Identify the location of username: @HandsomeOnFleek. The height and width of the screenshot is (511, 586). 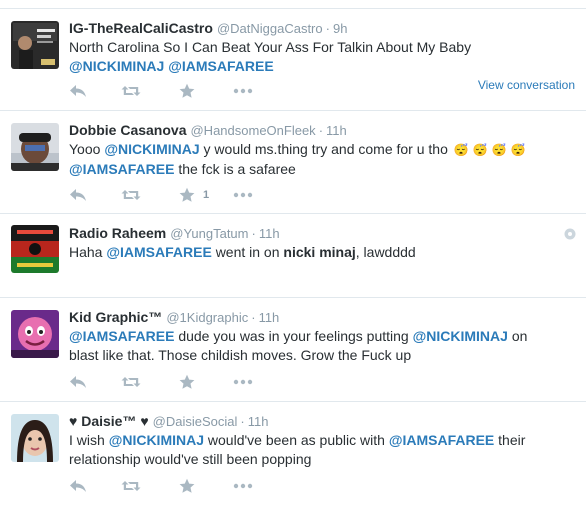
(252, 130).